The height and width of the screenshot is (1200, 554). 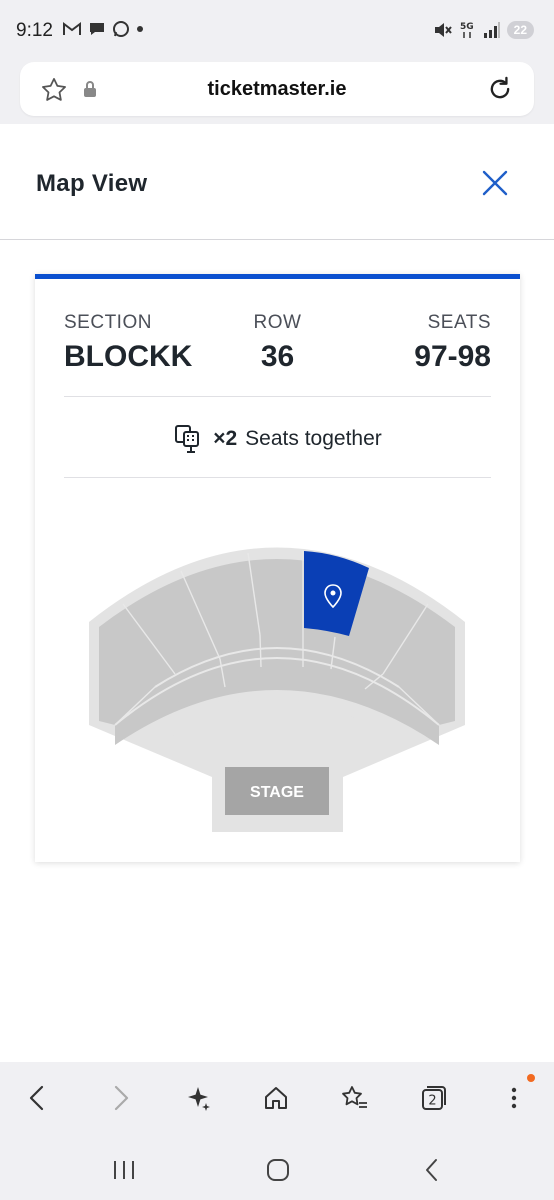 I want to click on more-vertical-icon, so click(x=514, y=1098).